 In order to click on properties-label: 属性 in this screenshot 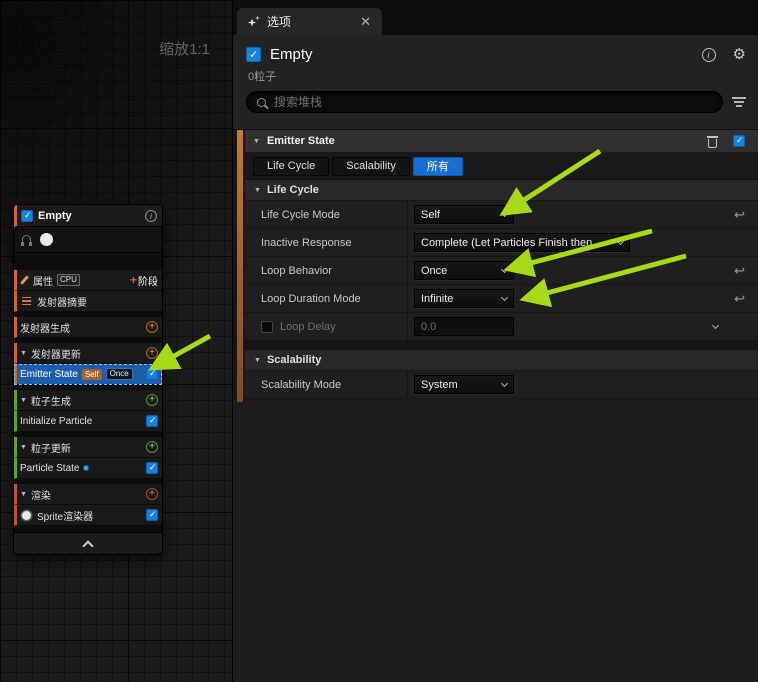, I will do `click(43, 282)`.